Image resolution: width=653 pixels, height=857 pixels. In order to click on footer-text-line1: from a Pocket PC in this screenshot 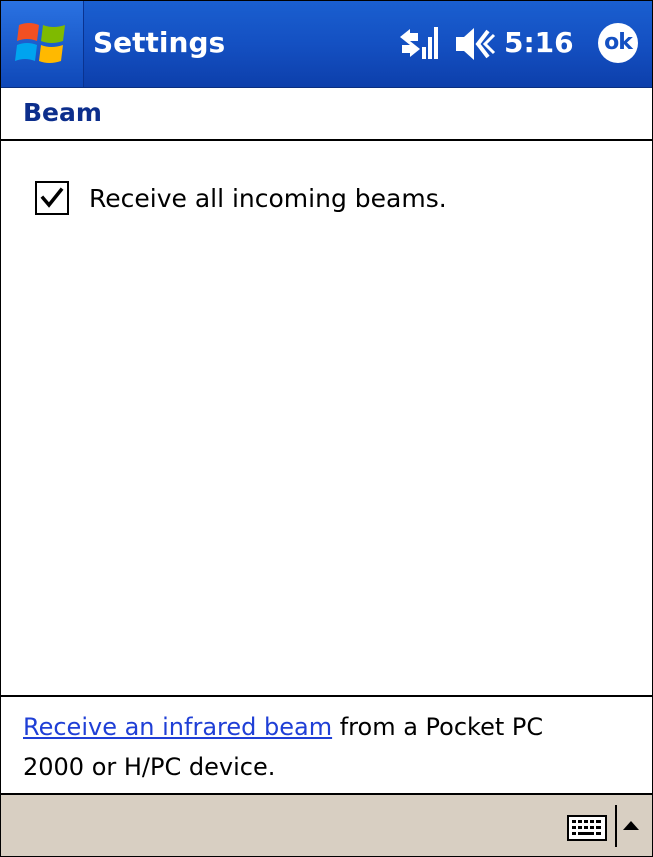, I will do `click(438, 727)`.